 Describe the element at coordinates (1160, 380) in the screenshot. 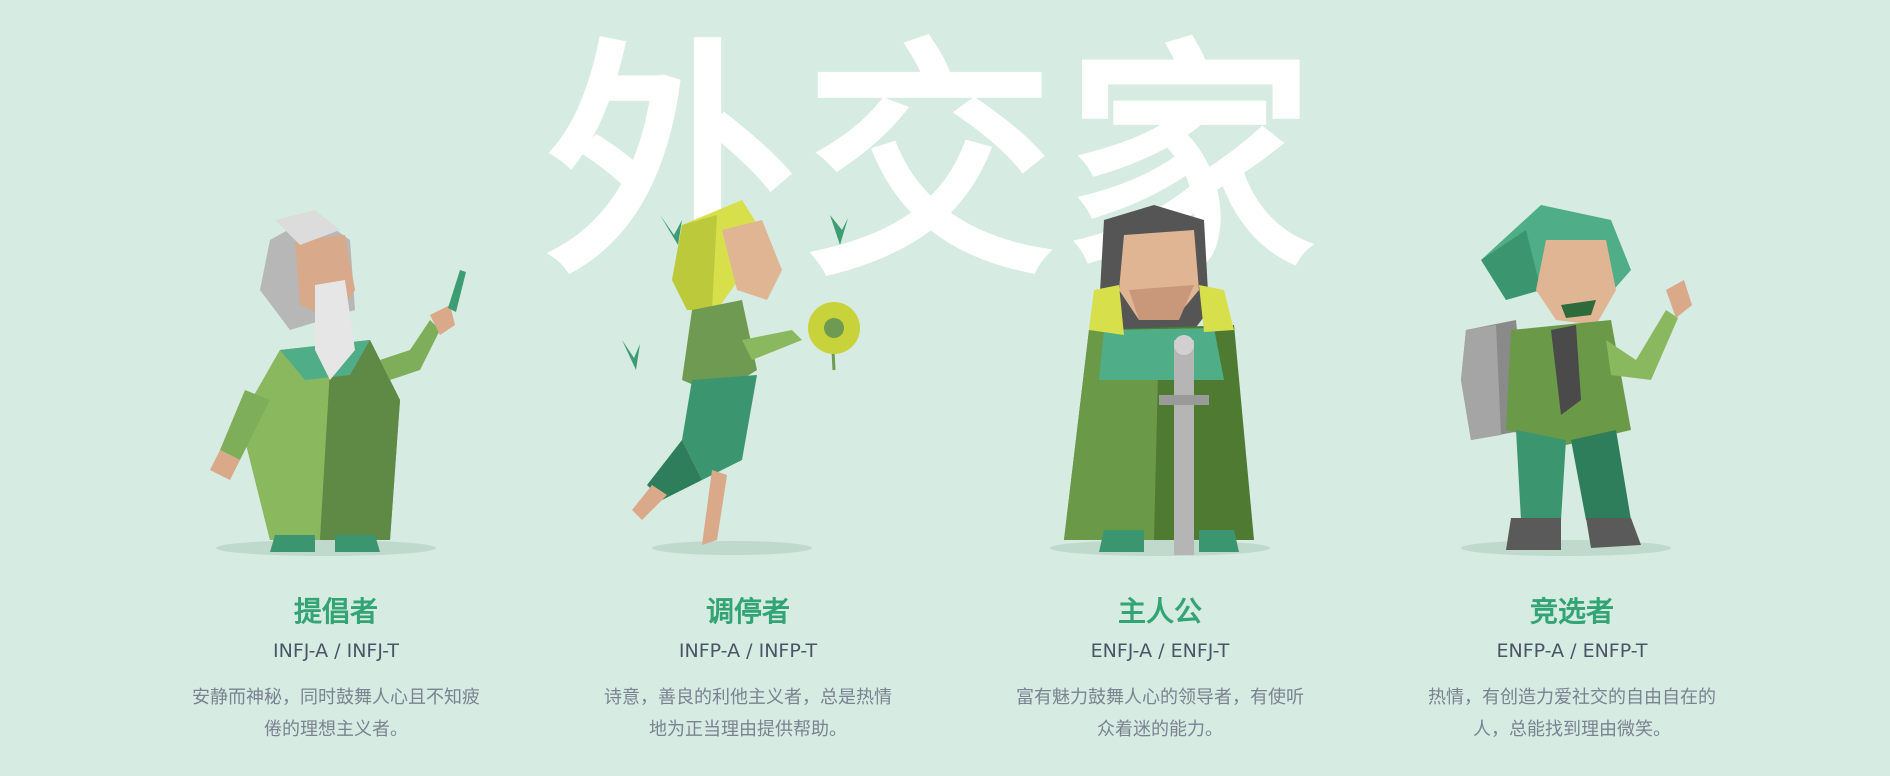

I see `protagonist-illustration` at that location.